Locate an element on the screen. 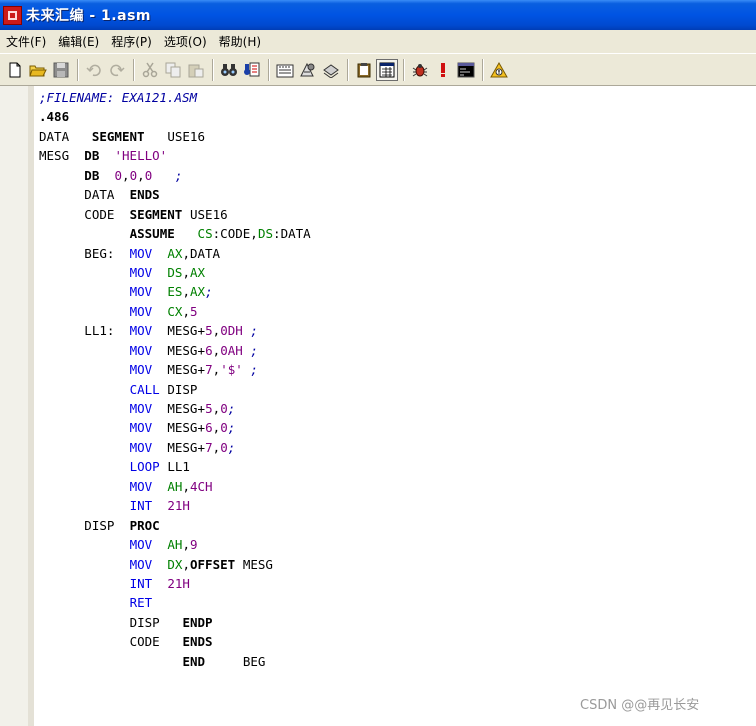  replace-icon is located at coordinates (252, 70).